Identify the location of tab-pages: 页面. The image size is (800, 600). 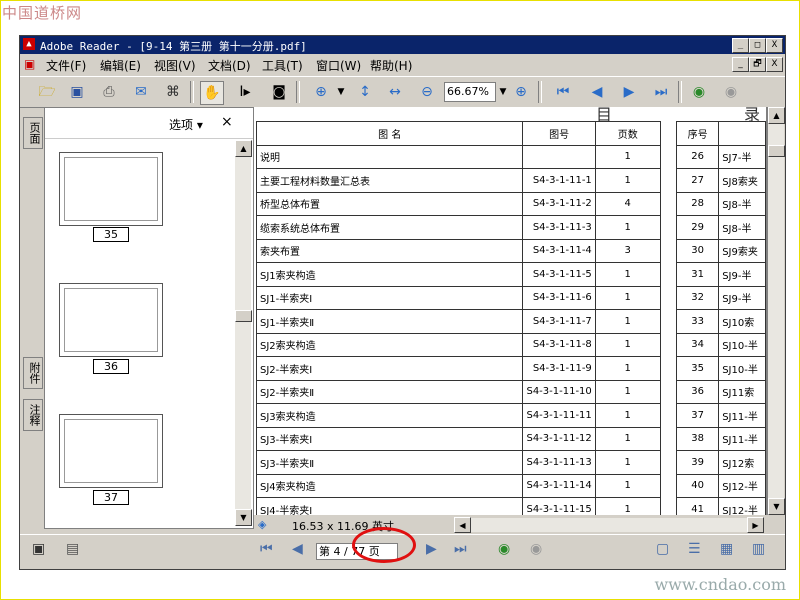
(33, 133).